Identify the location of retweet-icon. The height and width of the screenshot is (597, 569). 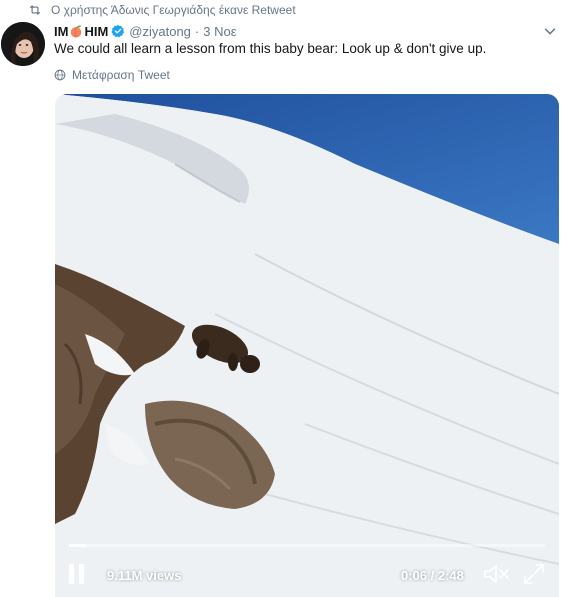
(35, 10).